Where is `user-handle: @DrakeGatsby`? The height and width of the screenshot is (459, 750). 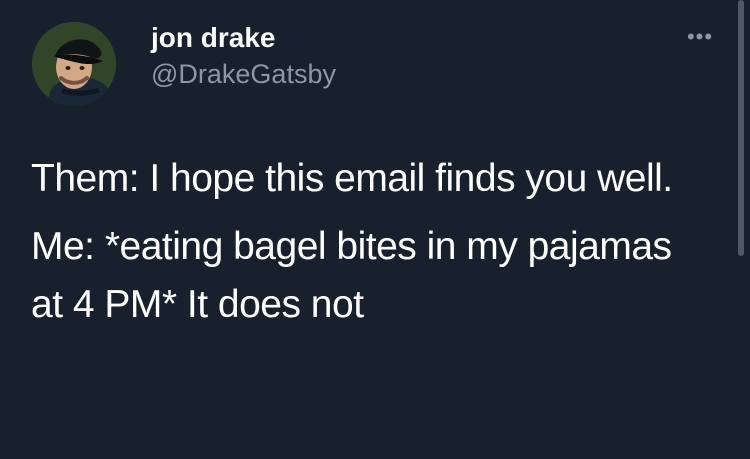 user-handle: @DrakeGatsby is located at coordinates (243, 74).